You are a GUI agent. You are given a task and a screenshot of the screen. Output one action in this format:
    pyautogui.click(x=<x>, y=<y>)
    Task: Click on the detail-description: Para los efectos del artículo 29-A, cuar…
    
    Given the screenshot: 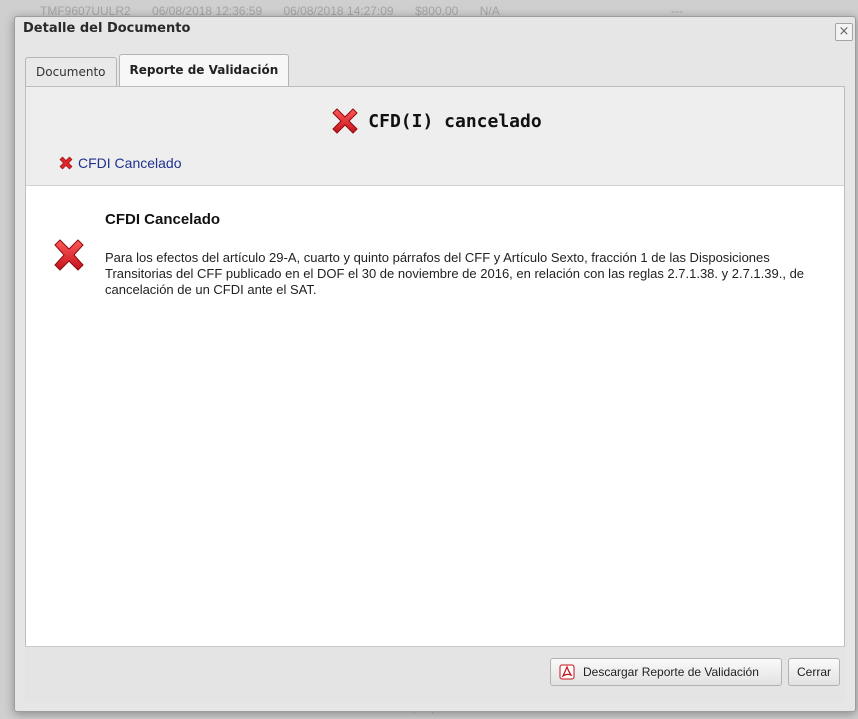 What is the action you would take?
    pyautogui.click(x=455, y=273)
    